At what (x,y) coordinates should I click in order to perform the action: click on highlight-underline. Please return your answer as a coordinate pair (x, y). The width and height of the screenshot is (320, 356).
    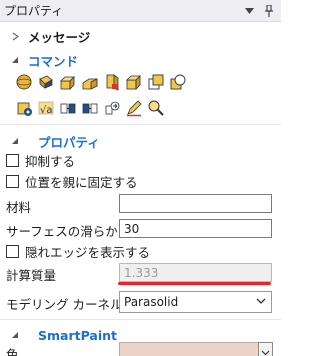
    Looking at the image, I should click on (194, 283).